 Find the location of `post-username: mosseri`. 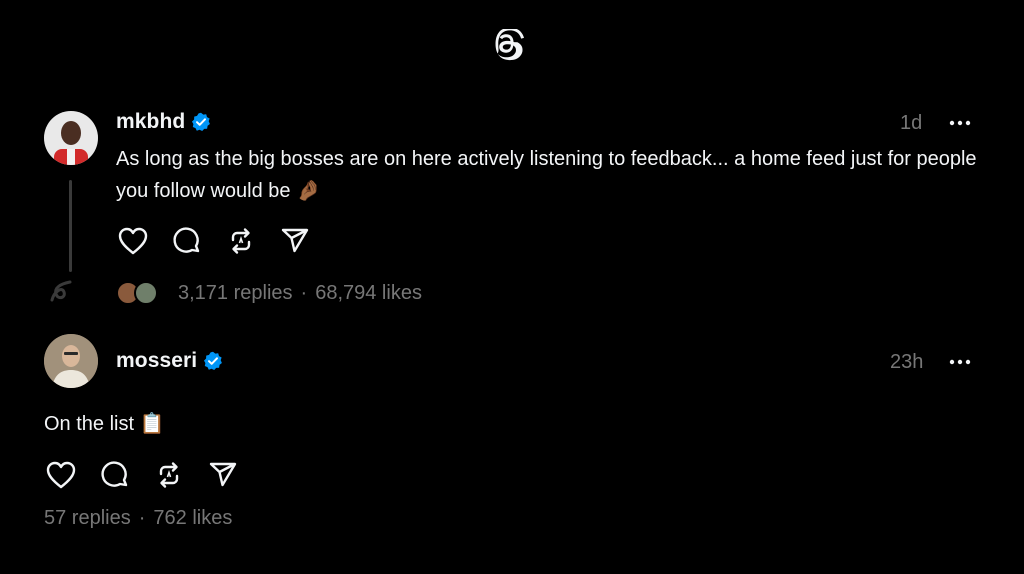

post-username: mosseri is located at coordinates (169, 361).